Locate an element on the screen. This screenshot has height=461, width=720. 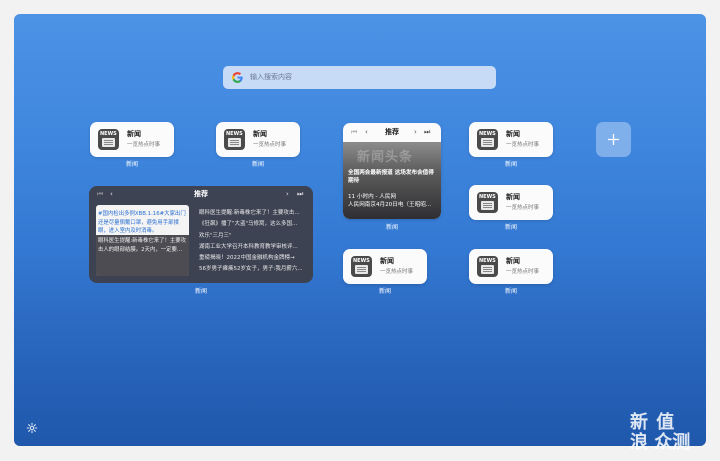
google-icon is located at coordinates (237, 77).